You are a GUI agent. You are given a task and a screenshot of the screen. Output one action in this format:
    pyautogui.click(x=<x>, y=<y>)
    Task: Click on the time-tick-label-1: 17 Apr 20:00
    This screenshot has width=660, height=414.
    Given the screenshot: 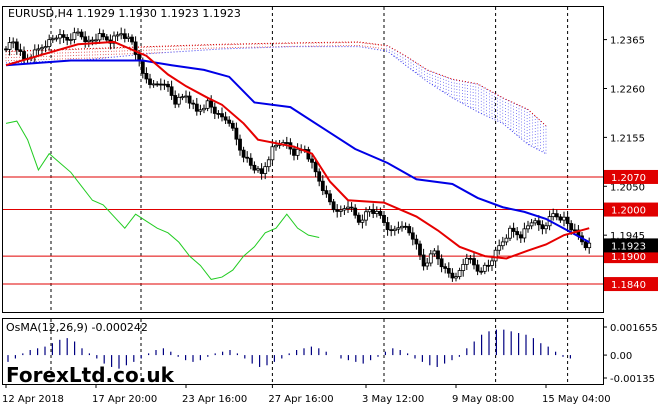 What is the action you would take?
    pyautogui.click(x=124, y=399)
    